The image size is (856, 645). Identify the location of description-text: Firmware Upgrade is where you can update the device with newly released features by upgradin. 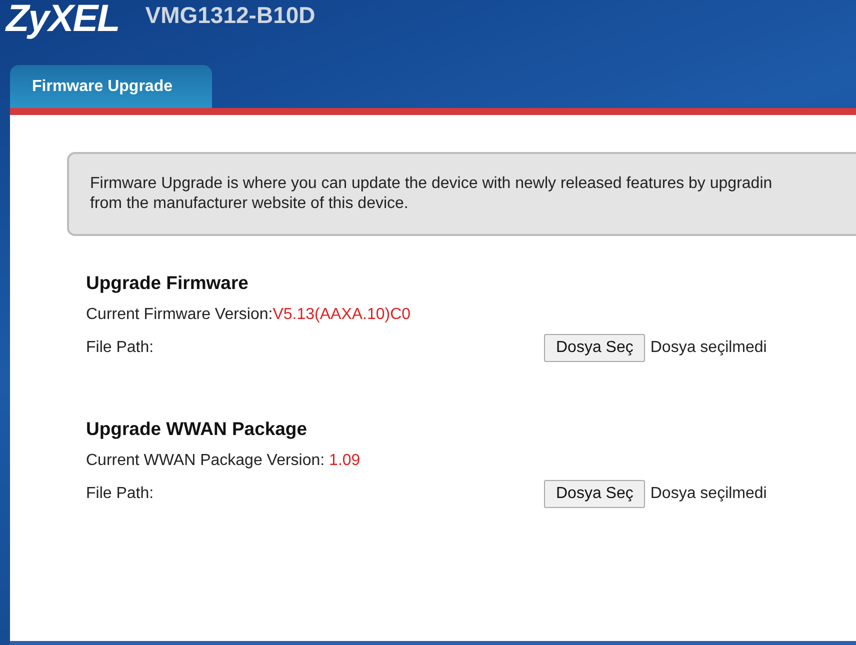
(432, 184).